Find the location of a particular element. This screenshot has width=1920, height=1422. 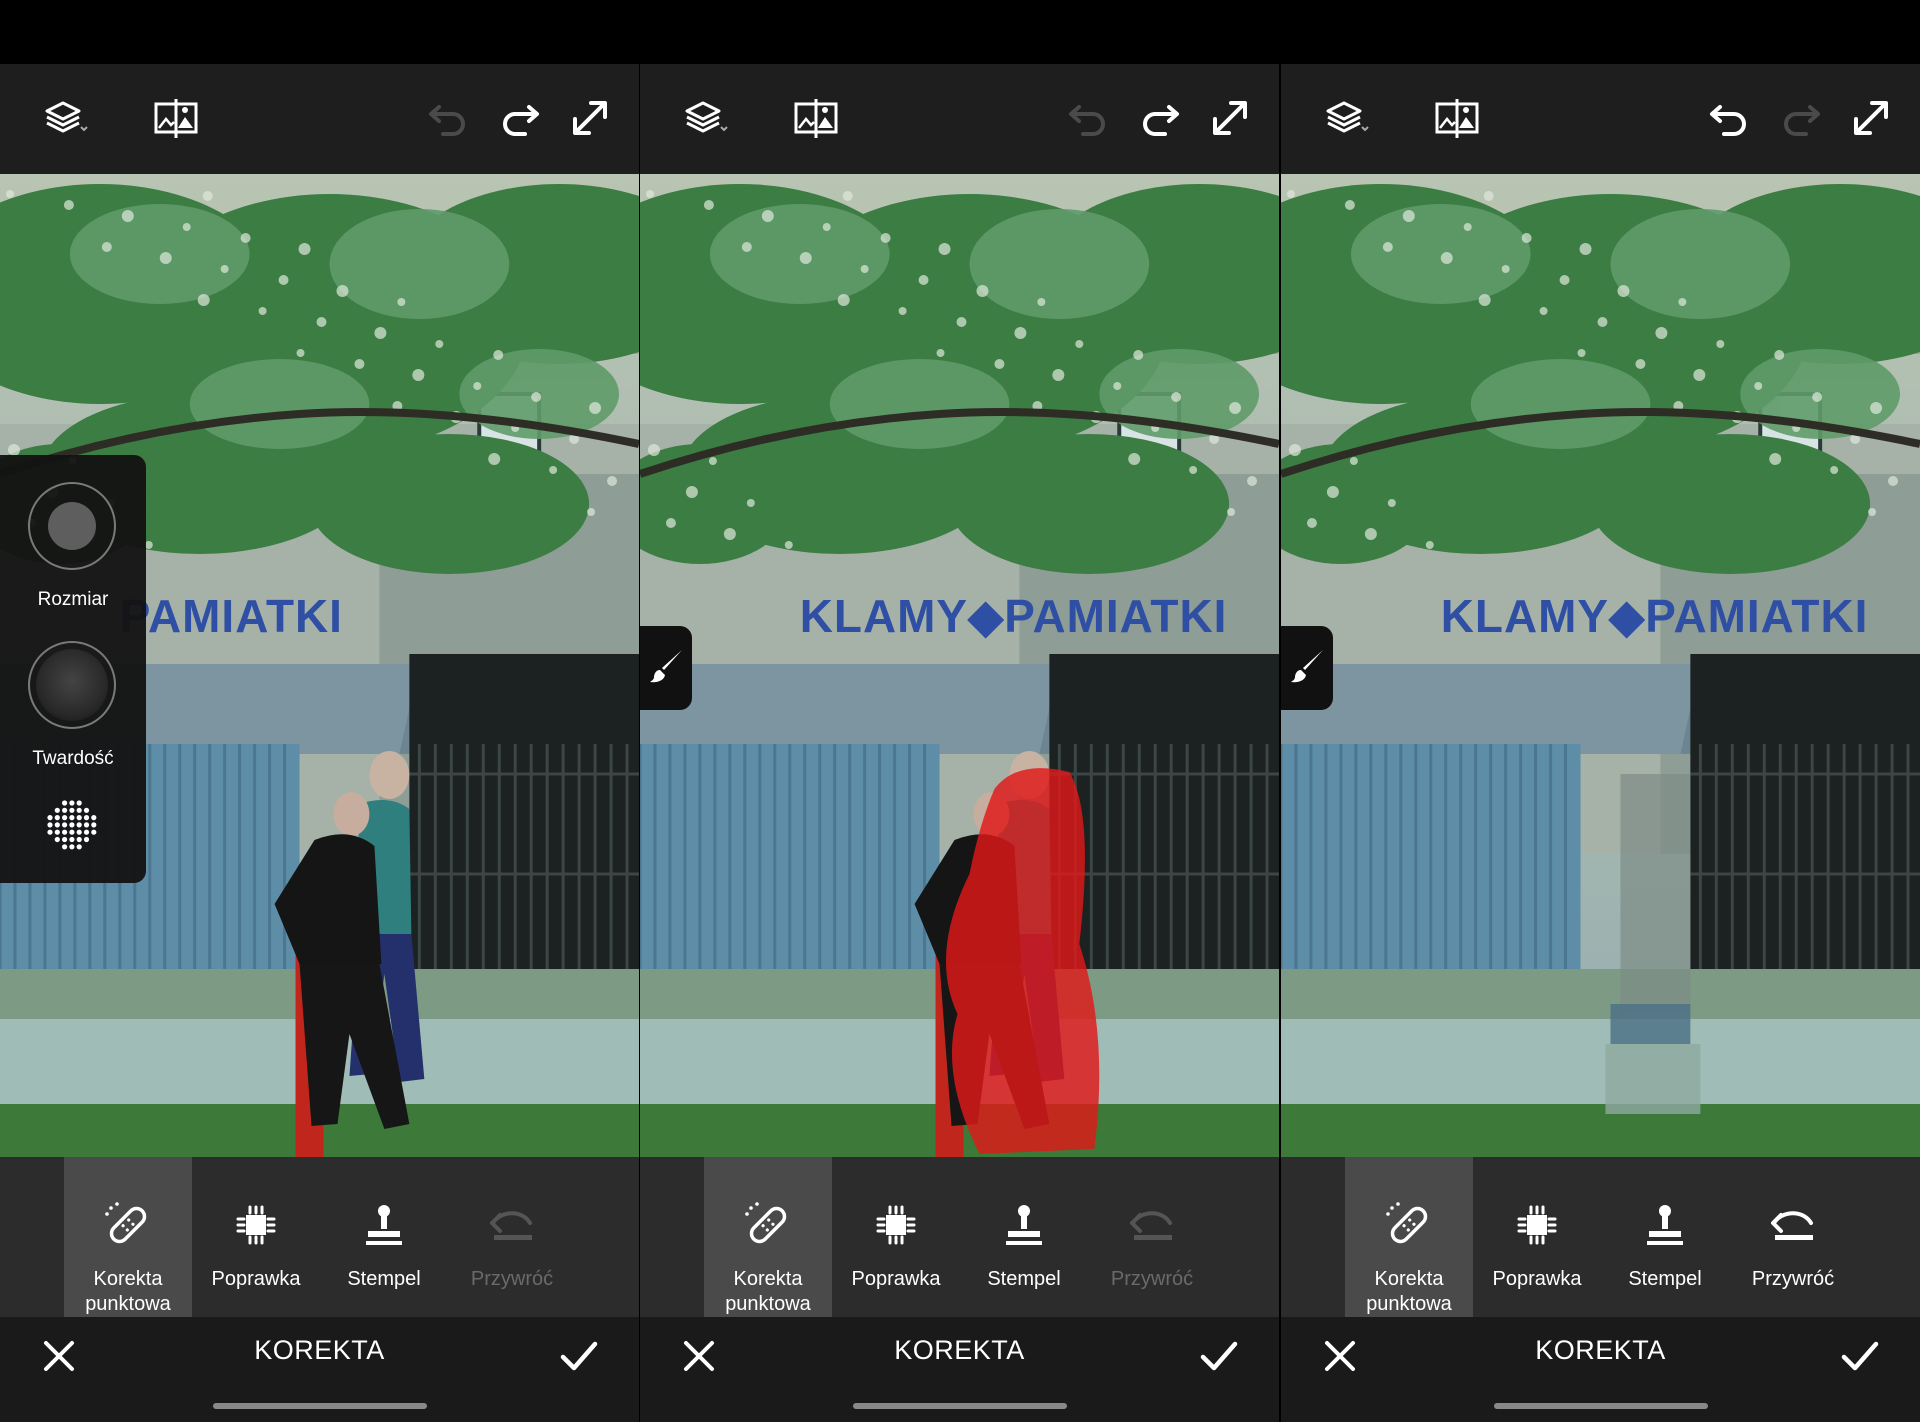

brush-hardness-control is located at coordinates (72, 685).